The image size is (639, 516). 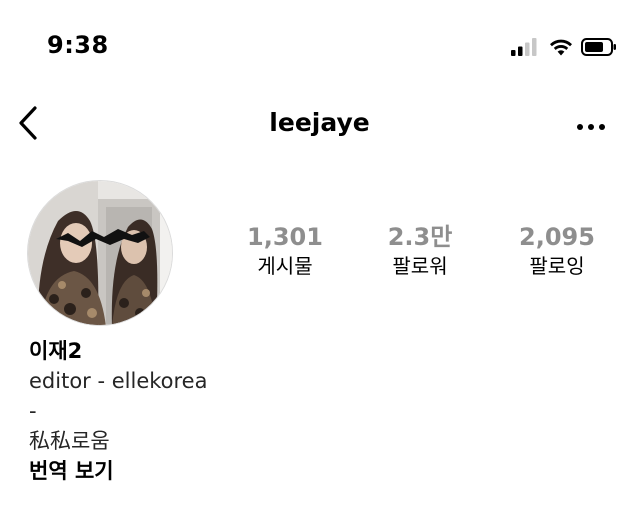 I want to click on followers-count: 2.3만, so click(x=420, y=237).